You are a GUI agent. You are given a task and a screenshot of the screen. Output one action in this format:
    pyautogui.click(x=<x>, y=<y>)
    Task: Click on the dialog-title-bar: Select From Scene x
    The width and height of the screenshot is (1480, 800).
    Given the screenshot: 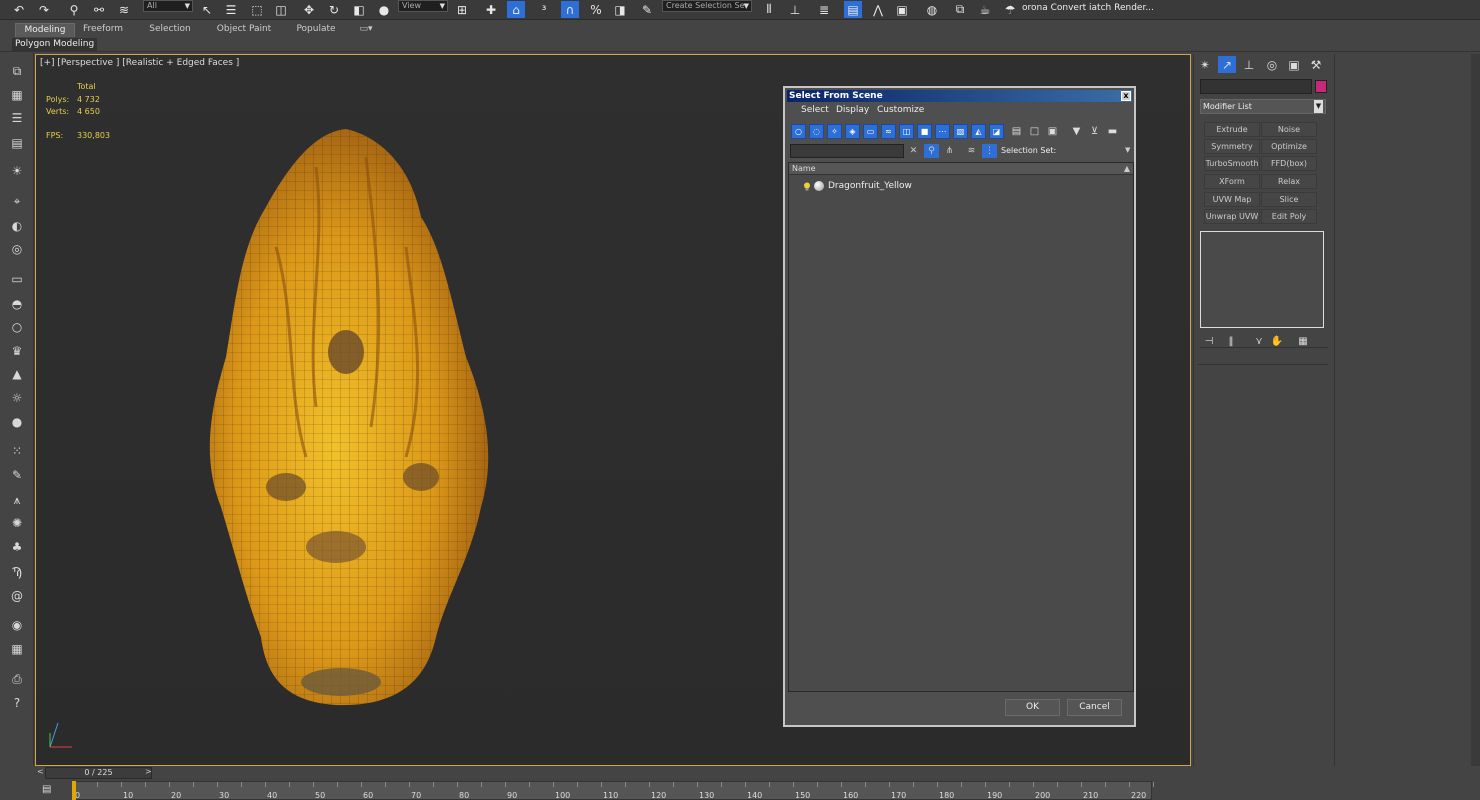 What is the action you would take?
    pyautogui.click(x=959, y=96)
    